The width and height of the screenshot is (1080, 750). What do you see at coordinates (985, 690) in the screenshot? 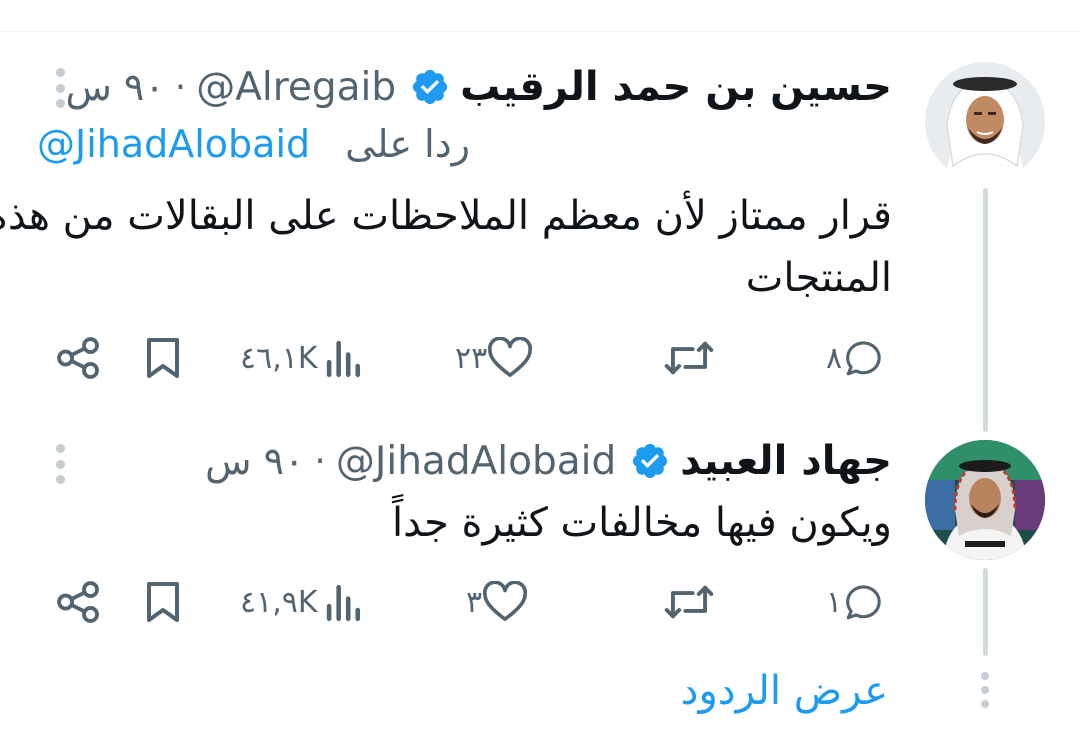
I see `more-replies-dots-icon` at bounding box center [985, 690].